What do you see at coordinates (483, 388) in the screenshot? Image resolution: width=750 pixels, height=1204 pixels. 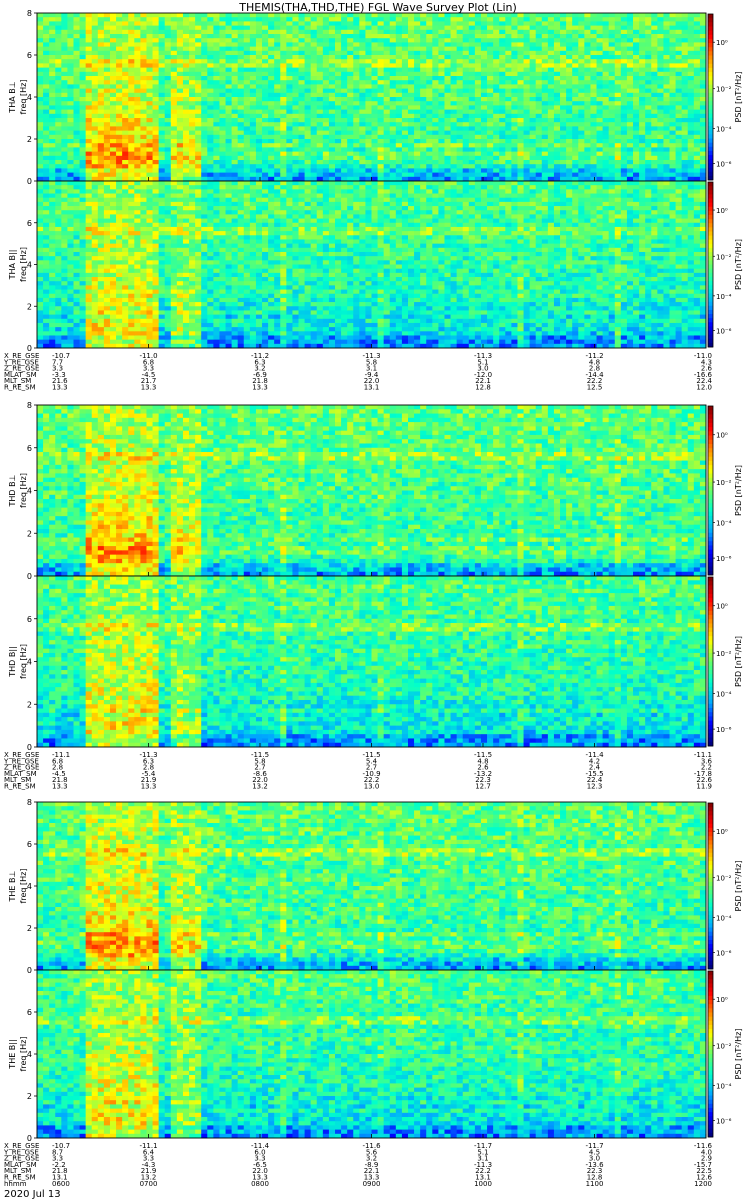 I see `ephemeris-value: 12.8` at bounding box center [483, 388].